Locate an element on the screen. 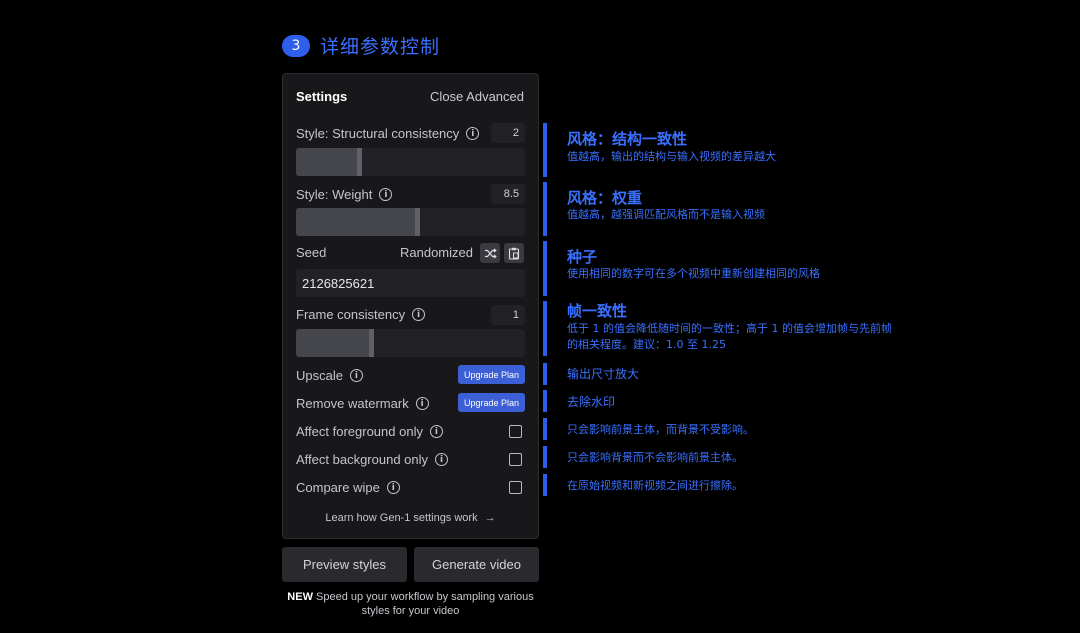  randomized-label: Randomized is located at coordinates (436, 252).